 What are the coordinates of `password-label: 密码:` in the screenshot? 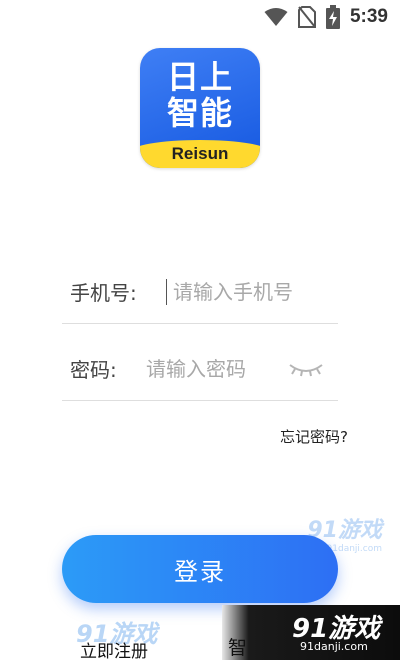 It's located at (93, 370).